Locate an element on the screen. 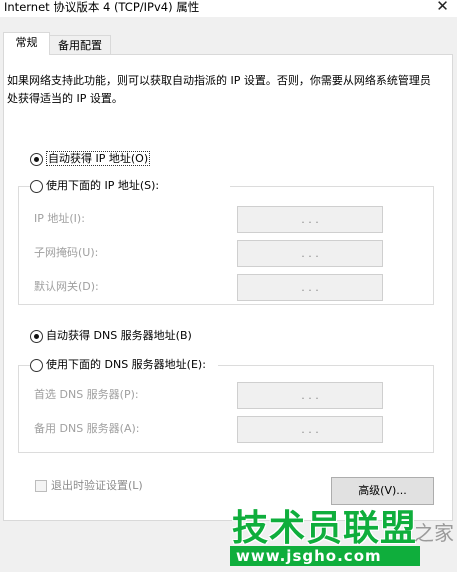 This screenshot has height=572, width=457. auto-ip-radio: 自动获得 IP 地址(O) is located at coordinates (90, 159).